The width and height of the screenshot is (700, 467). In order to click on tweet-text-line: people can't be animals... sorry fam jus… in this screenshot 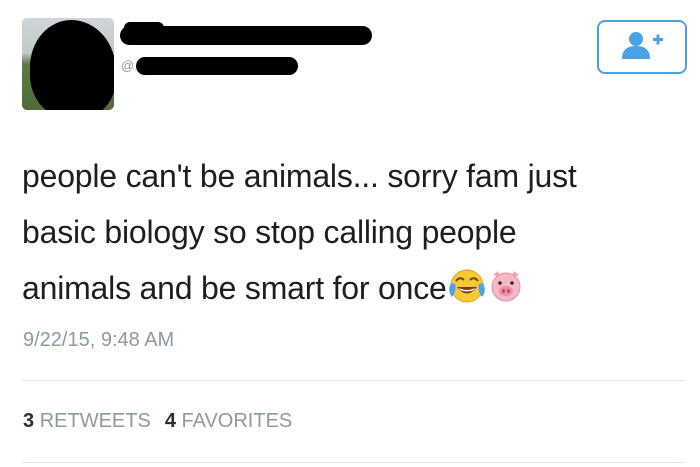, I will do `click(299, 176)`.